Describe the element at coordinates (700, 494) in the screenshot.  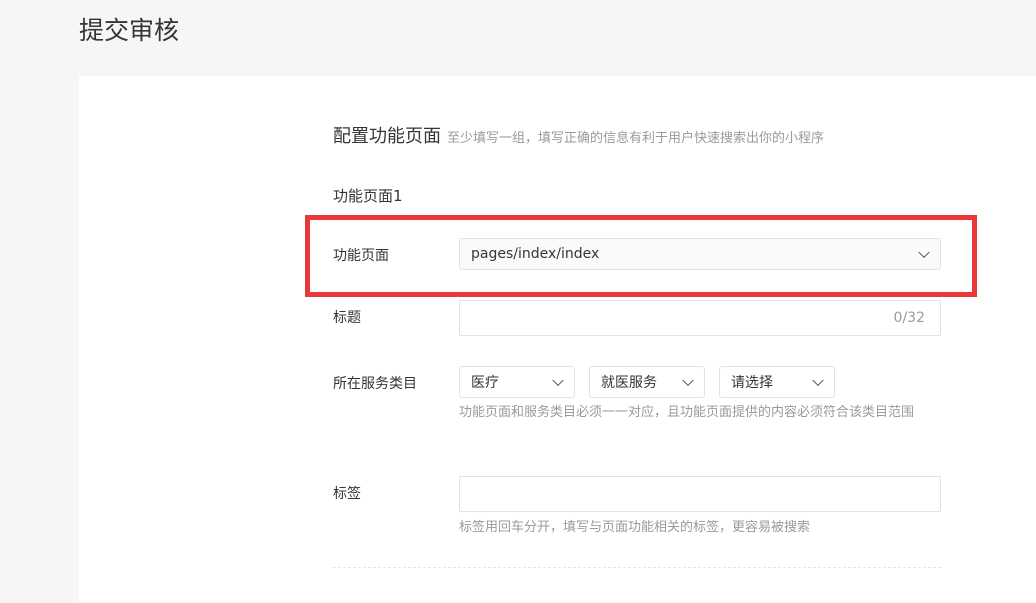
I see `tags-input` at that location.